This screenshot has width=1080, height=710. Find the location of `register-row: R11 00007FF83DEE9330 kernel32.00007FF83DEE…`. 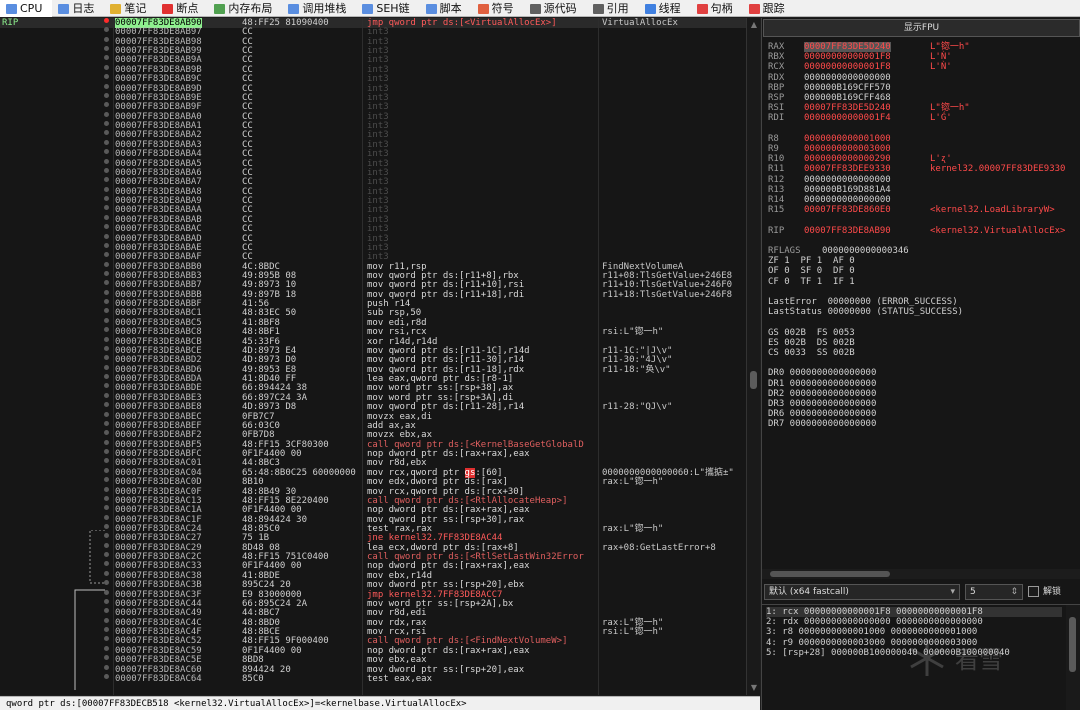

register-row: R11 00007FF83DEE9330 kernel32.00007FF83DEE… is located at coordinates (924, 169).